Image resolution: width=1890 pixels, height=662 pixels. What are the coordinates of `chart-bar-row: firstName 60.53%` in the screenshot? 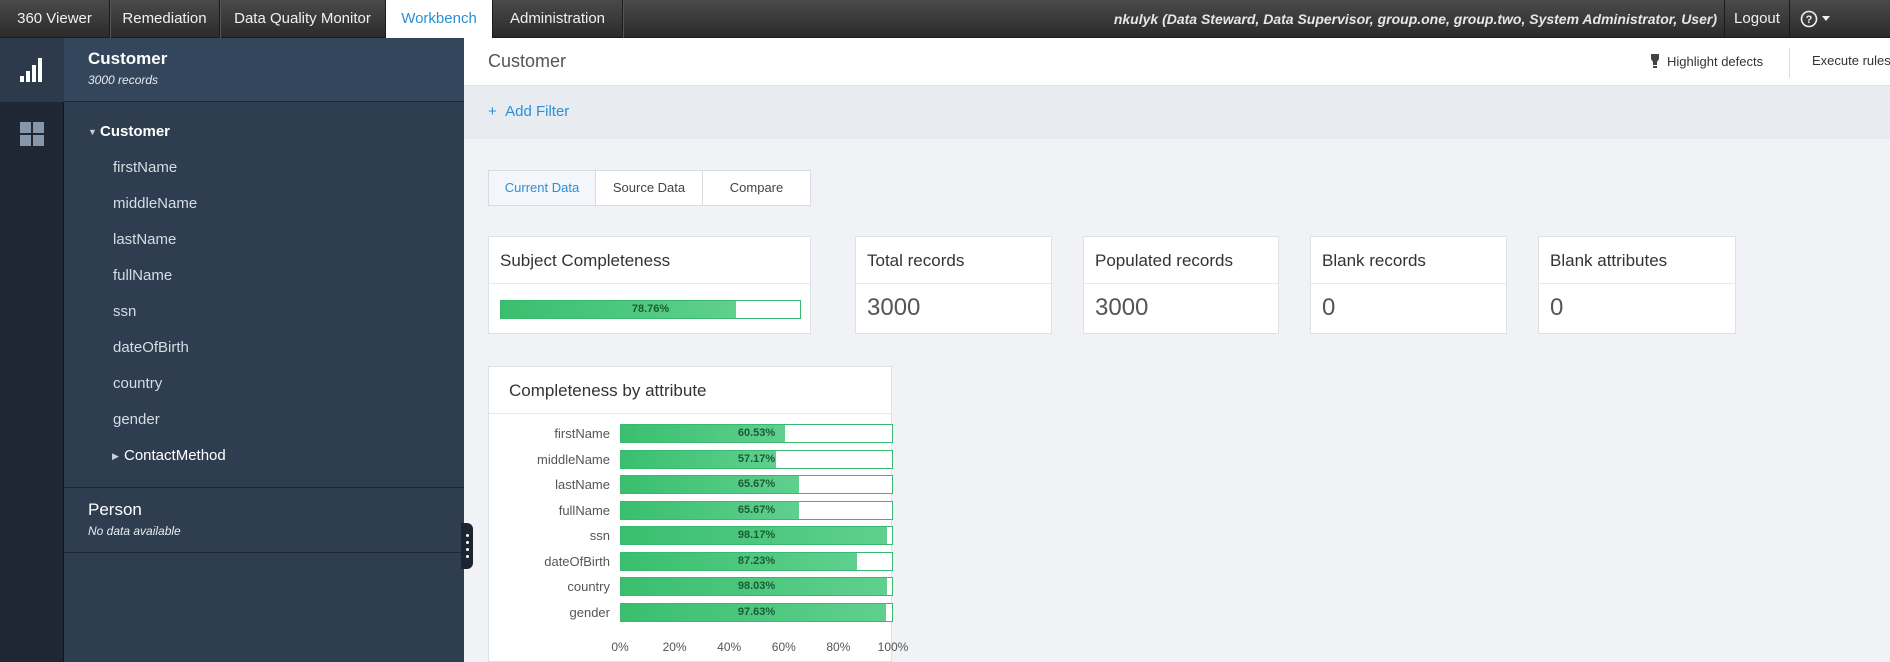 It's located at (691, 433).